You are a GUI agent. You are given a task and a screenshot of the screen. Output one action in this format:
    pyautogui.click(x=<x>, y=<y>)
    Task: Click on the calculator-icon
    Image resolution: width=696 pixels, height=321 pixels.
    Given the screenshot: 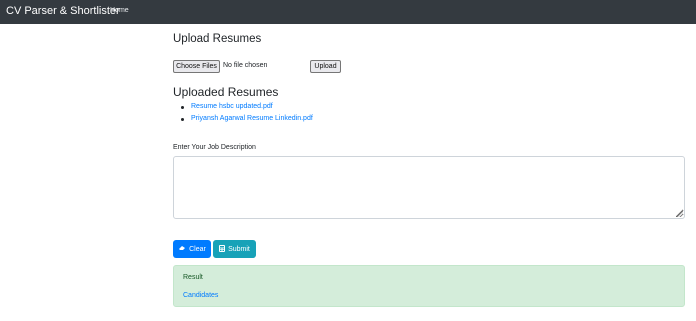 What is the action you would take?
    pyautogui.click(x=222, y=249)
    